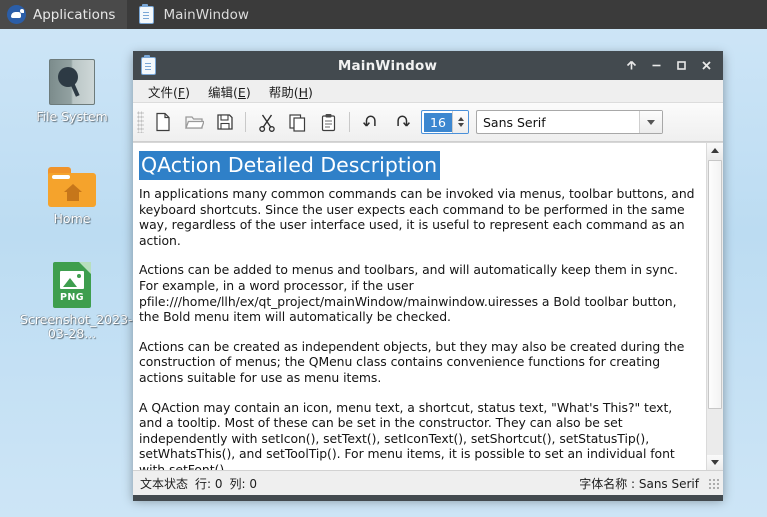 The width and height of the screenshot is (767, 517). Describe the element at coordinates (290, 165) in the screenshot. I see `editor-heading: QAction Detailed Description` at that location.